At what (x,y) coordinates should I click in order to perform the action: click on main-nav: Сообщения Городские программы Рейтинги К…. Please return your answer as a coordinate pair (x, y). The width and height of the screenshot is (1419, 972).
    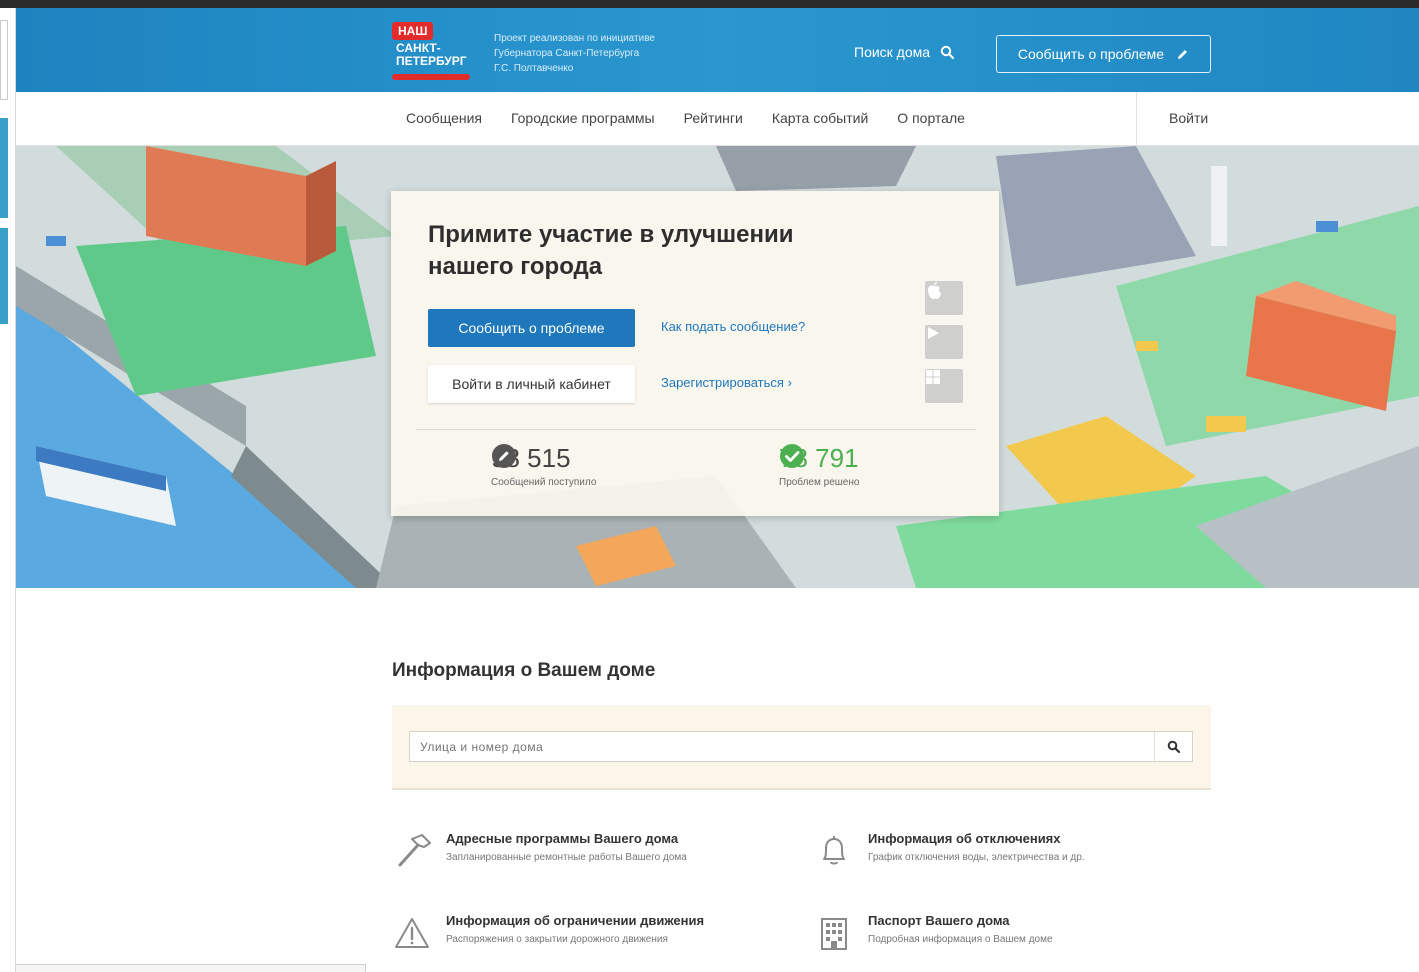
    Looking at the image, I should click on (717, 119).